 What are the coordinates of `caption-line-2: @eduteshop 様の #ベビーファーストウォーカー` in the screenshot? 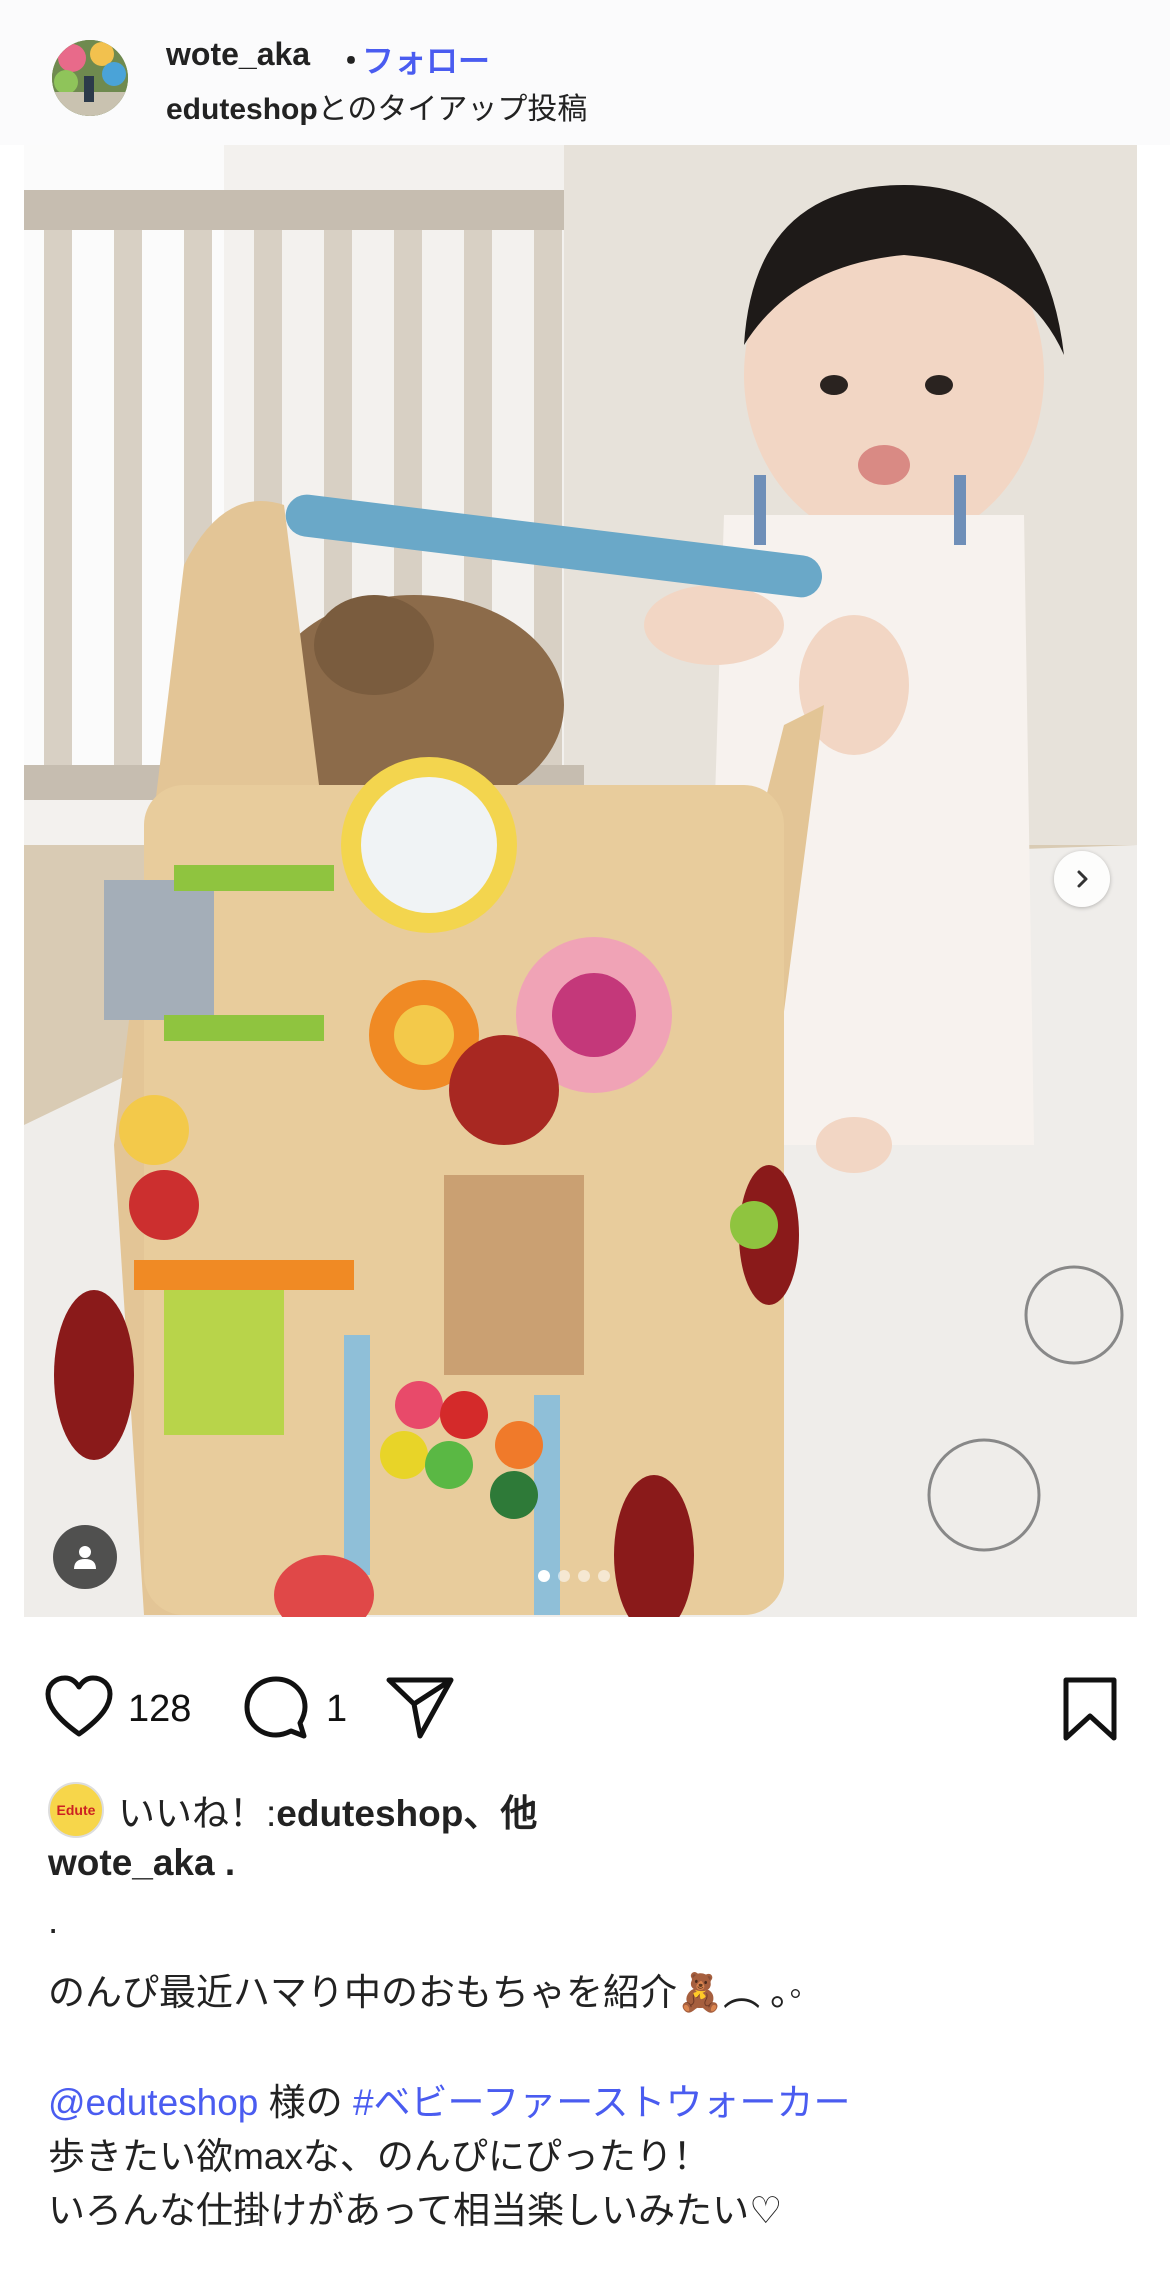 It's located at (449, 2099).